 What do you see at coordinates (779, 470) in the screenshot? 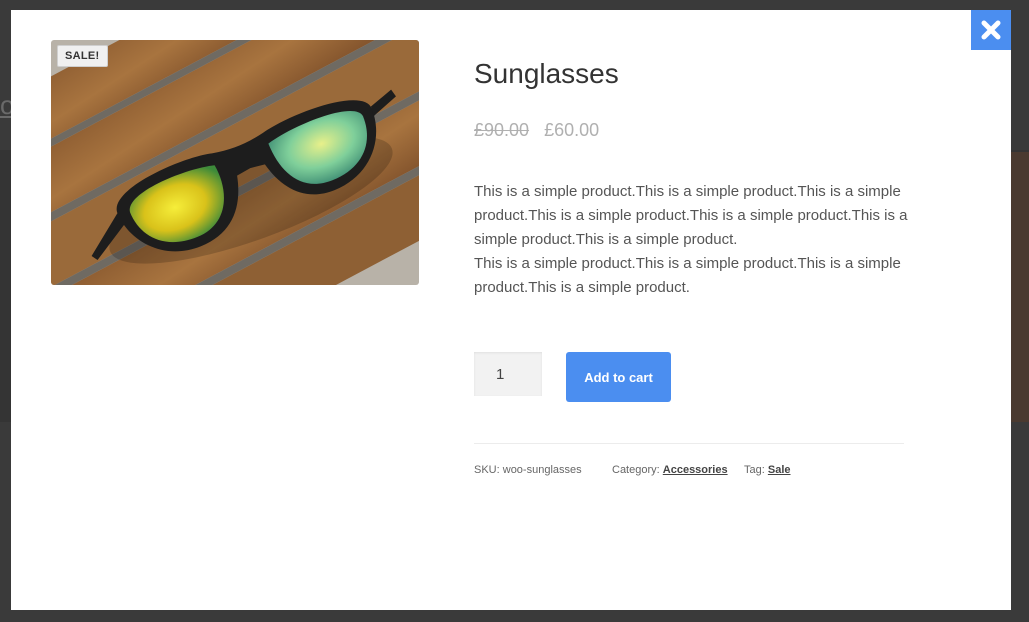
I see `tag-link: Sale` at bounding box center [779, 470].